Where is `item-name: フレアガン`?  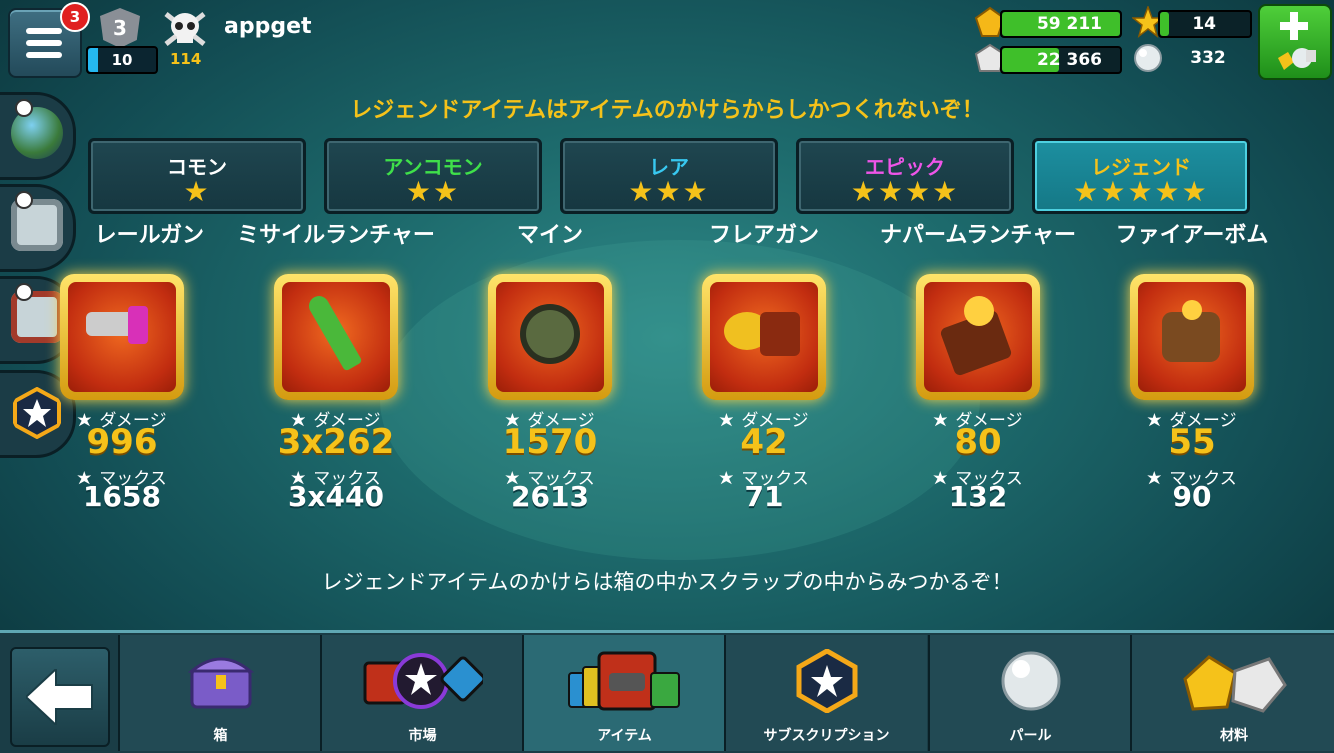 item-name: フレアガン is located at coordinates (763, 235).